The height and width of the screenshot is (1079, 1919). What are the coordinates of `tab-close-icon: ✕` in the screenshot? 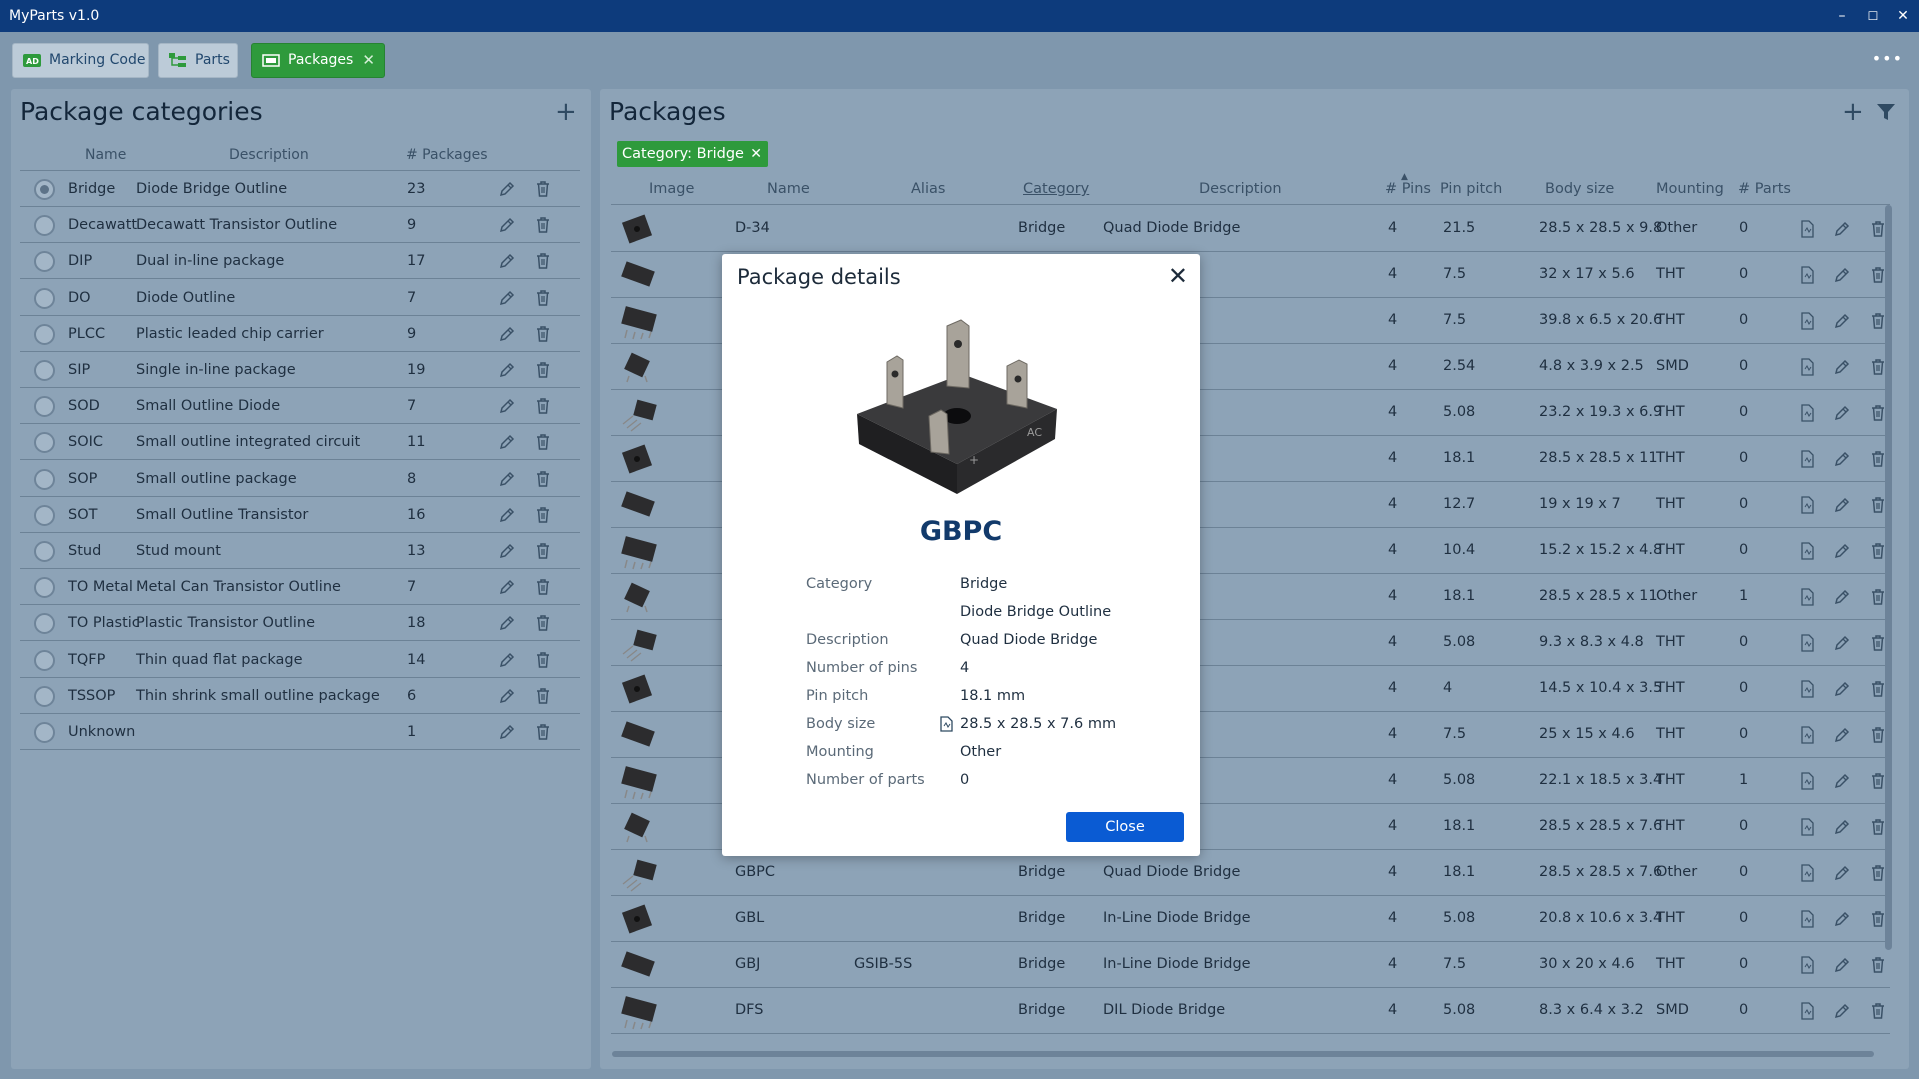 It's located at (368, 60).